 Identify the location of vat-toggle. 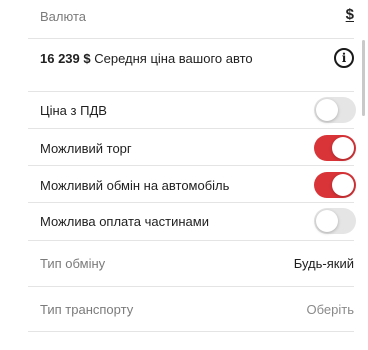
(335, 110).